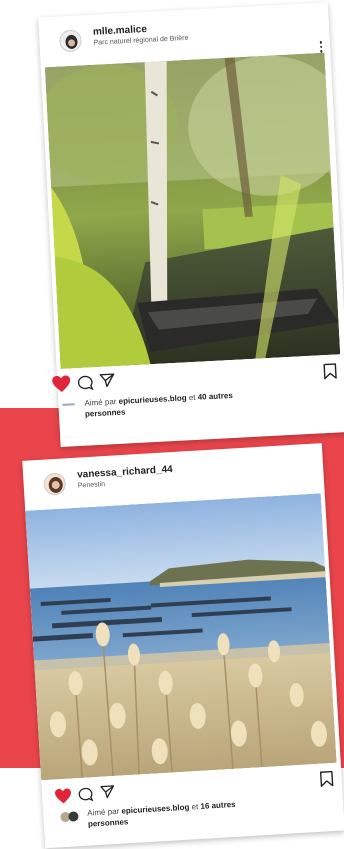 The image size is (344, 849). What do you see at coordinates (215, 396) in the screenshot?
I see `likes-count: 40 autres` at bounding box center [215, 396].